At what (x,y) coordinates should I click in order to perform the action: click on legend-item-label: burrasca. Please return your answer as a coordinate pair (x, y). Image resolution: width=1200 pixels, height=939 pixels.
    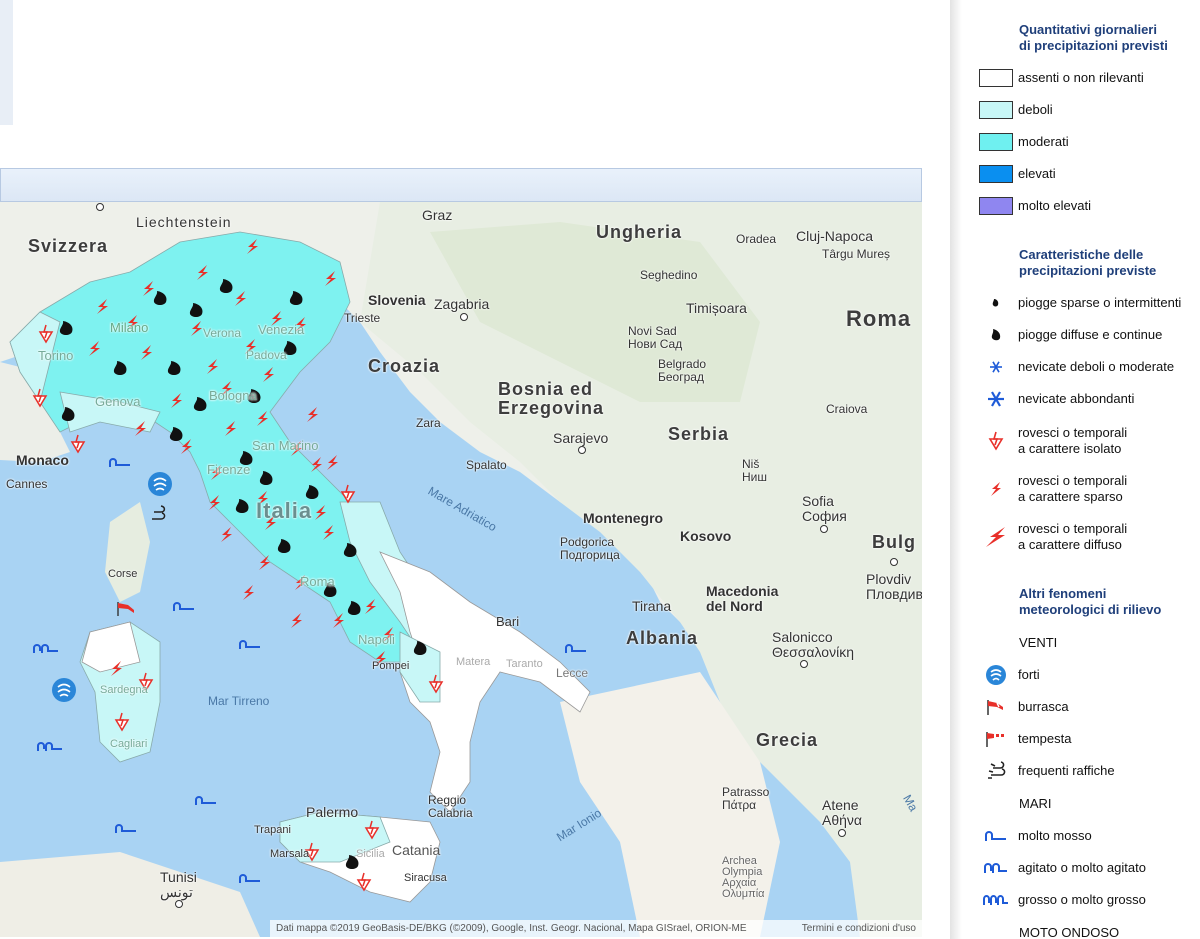
    Looking at the image, I should click on (1043, 706).